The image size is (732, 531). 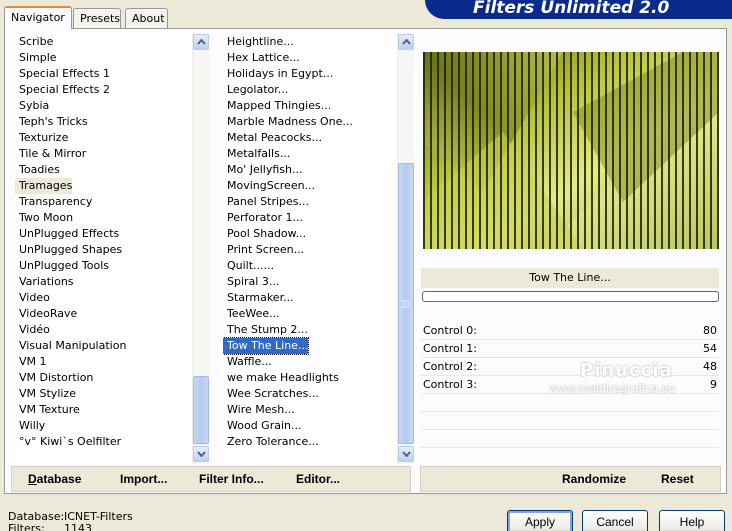 What do you see at coordinates (41, 138) in the screenshot?
I see `list-item: Texturize` at bounding box center [41, 138].